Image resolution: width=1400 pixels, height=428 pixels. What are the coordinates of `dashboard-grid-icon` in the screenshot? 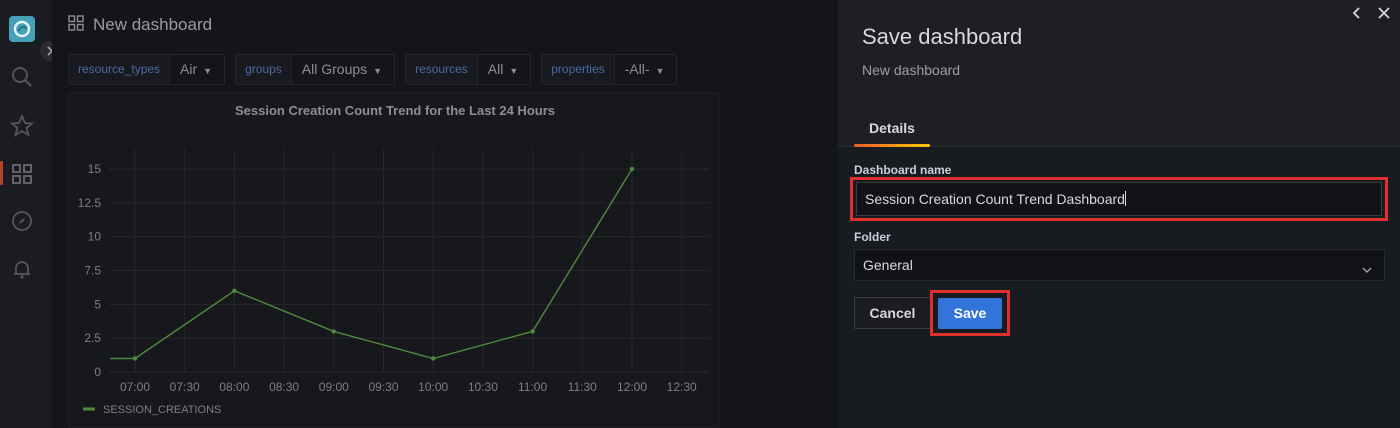 It's located at (76, 25).